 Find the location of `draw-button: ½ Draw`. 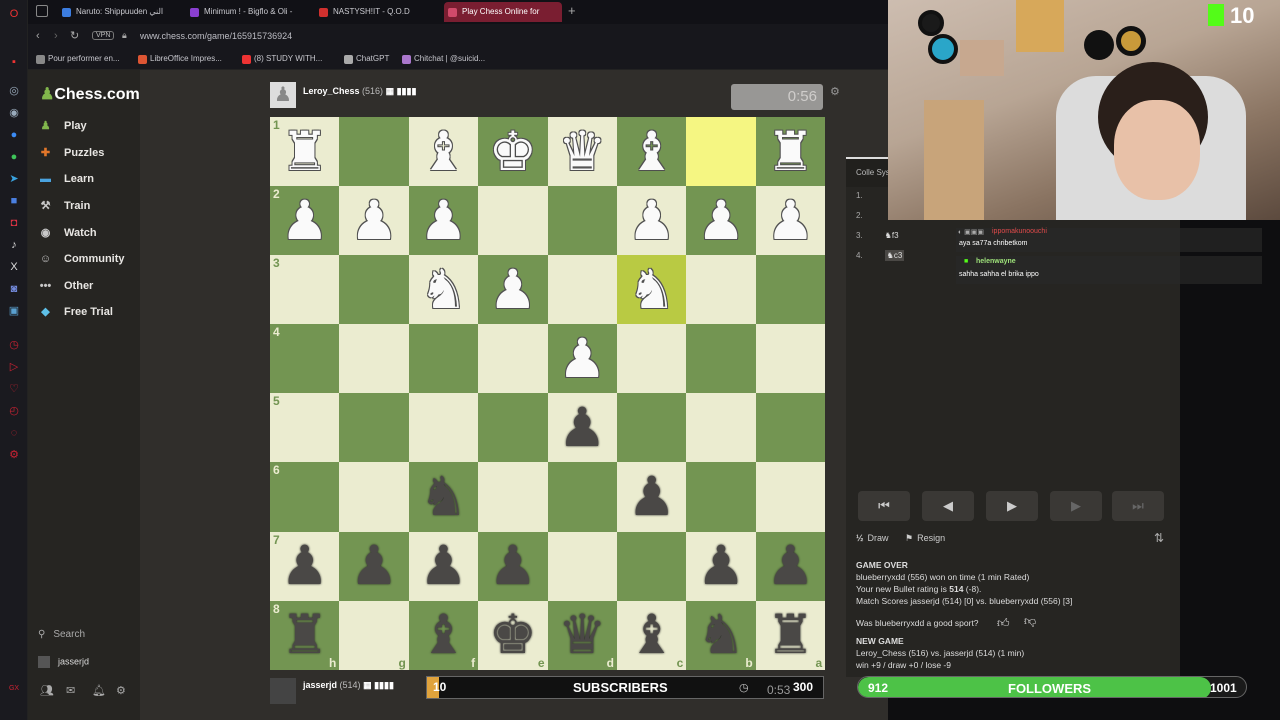

draw-button: ½ Draw is located at coordinates (872, 538).